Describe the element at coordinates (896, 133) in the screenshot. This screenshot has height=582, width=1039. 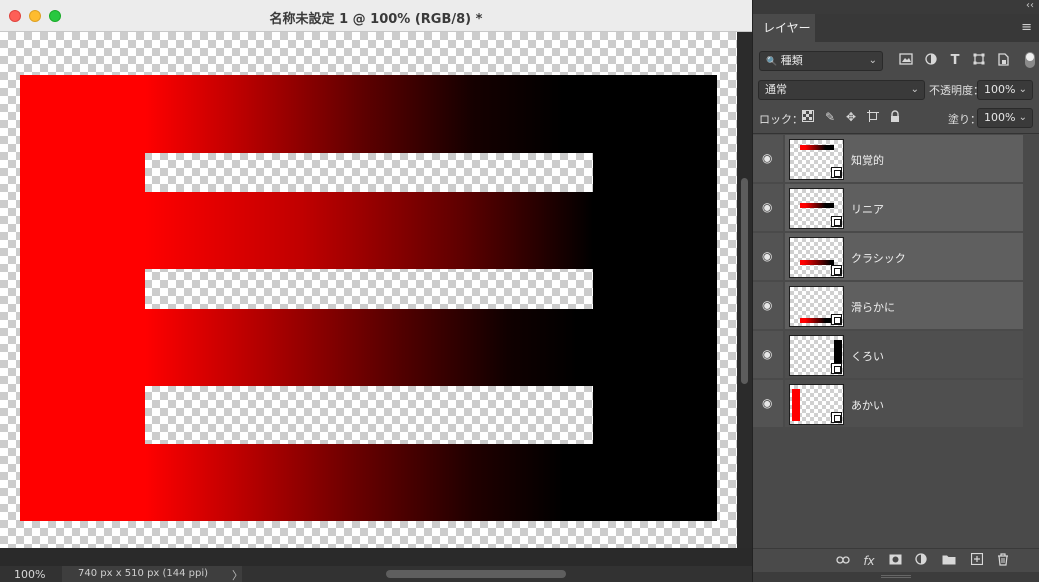
I see `layer-list-divider` at that location.